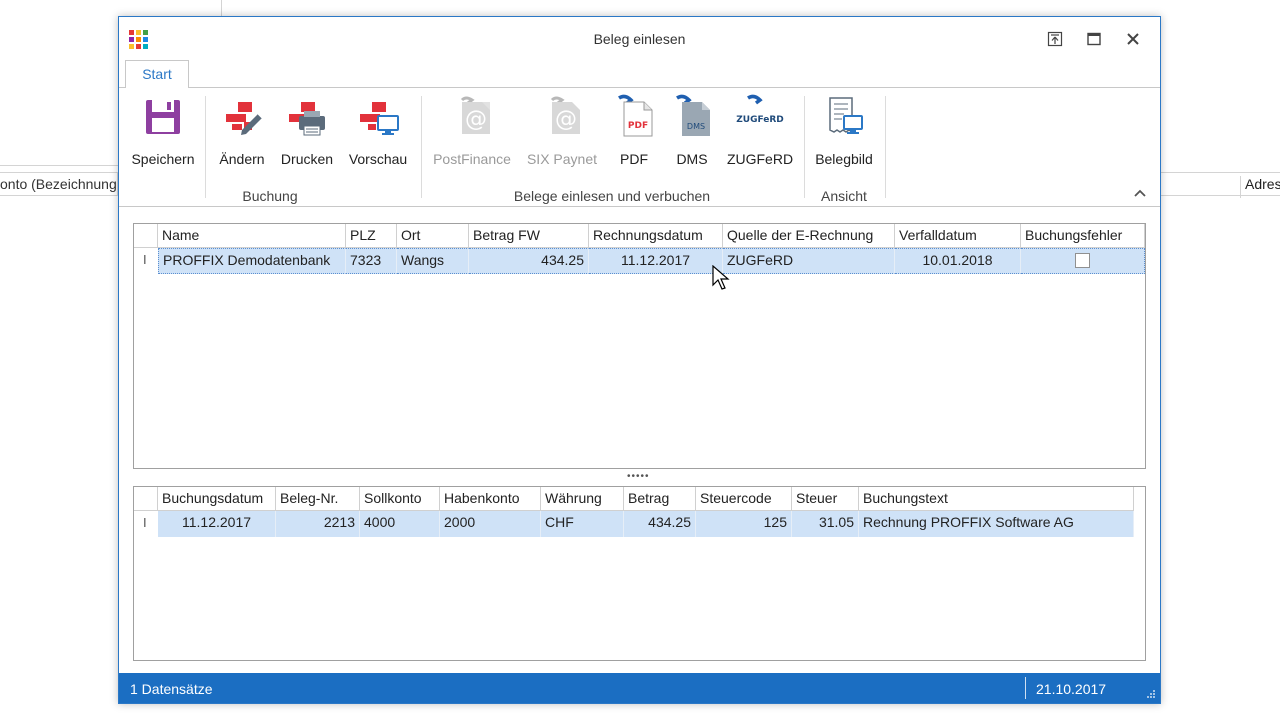 This screenshot has height=720, width=1280. What do you see at coordinates (1055, 39) in the screenshot?
I see `restore-up-button` at bounding box center [1055, 39].